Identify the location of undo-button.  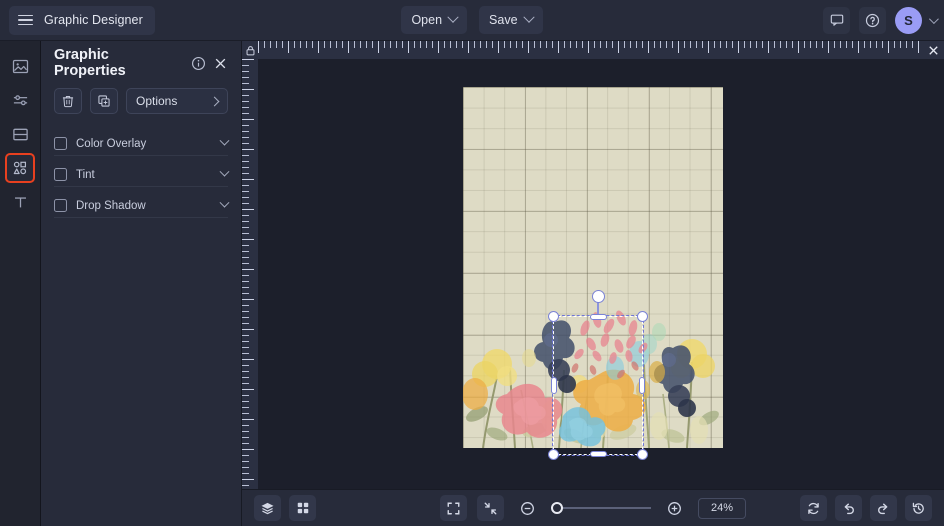
(848, 508).